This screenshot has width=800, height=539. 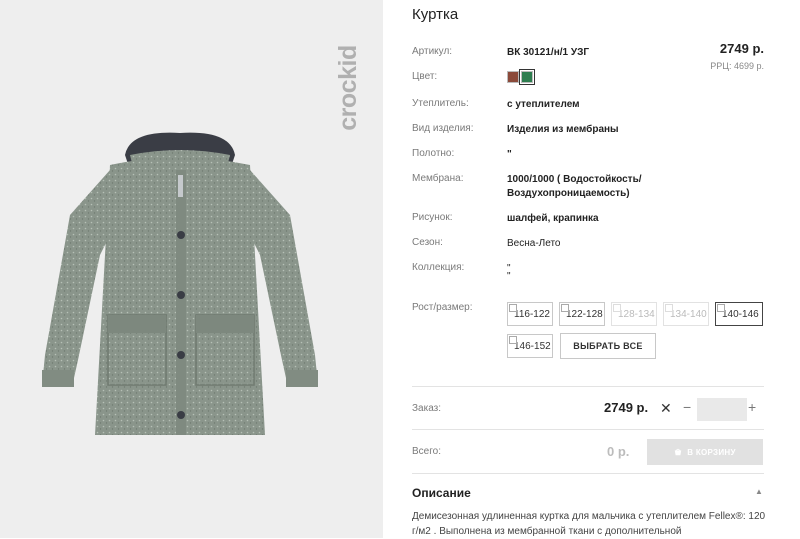 I want to click on size-label: 134-140, so click(x=688, y=314).